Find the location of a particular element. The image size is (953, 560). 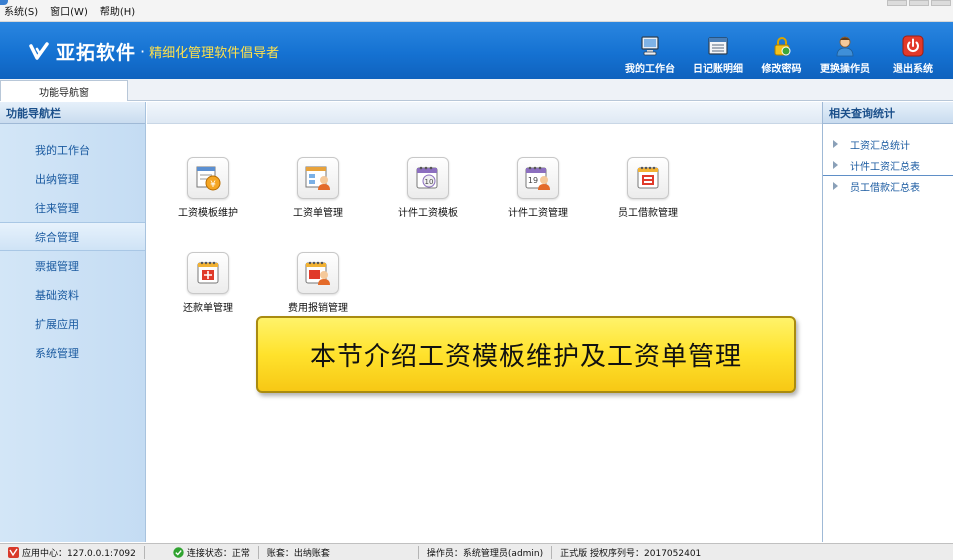

power-icon is located at coordinates (913, 46).